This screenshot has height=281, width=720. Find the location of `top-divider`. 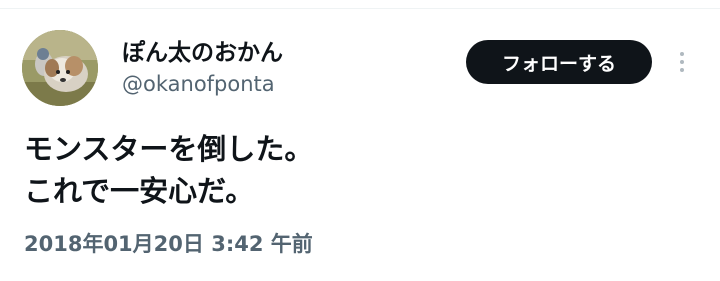

top-divider is located at coordinates (360, 8).